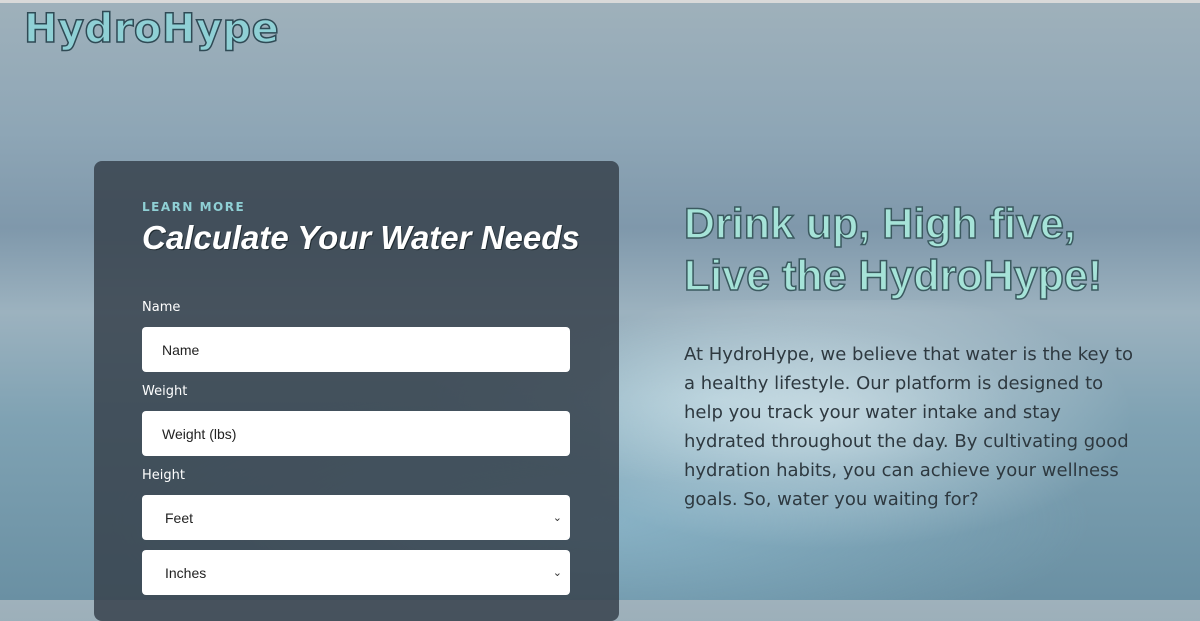 Image resolution: width=1200 pixels, height=621 pixels. Describe the element at coordinates (181, 349) in the screenshot. I see `name-input-placeholder: Name` at that location.